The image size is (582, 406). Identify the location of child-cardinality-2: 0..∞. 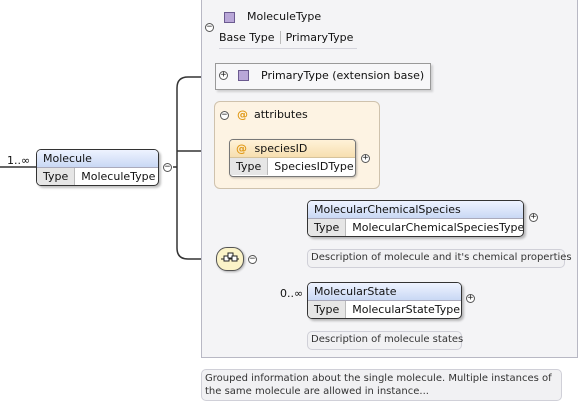
(292, 293).